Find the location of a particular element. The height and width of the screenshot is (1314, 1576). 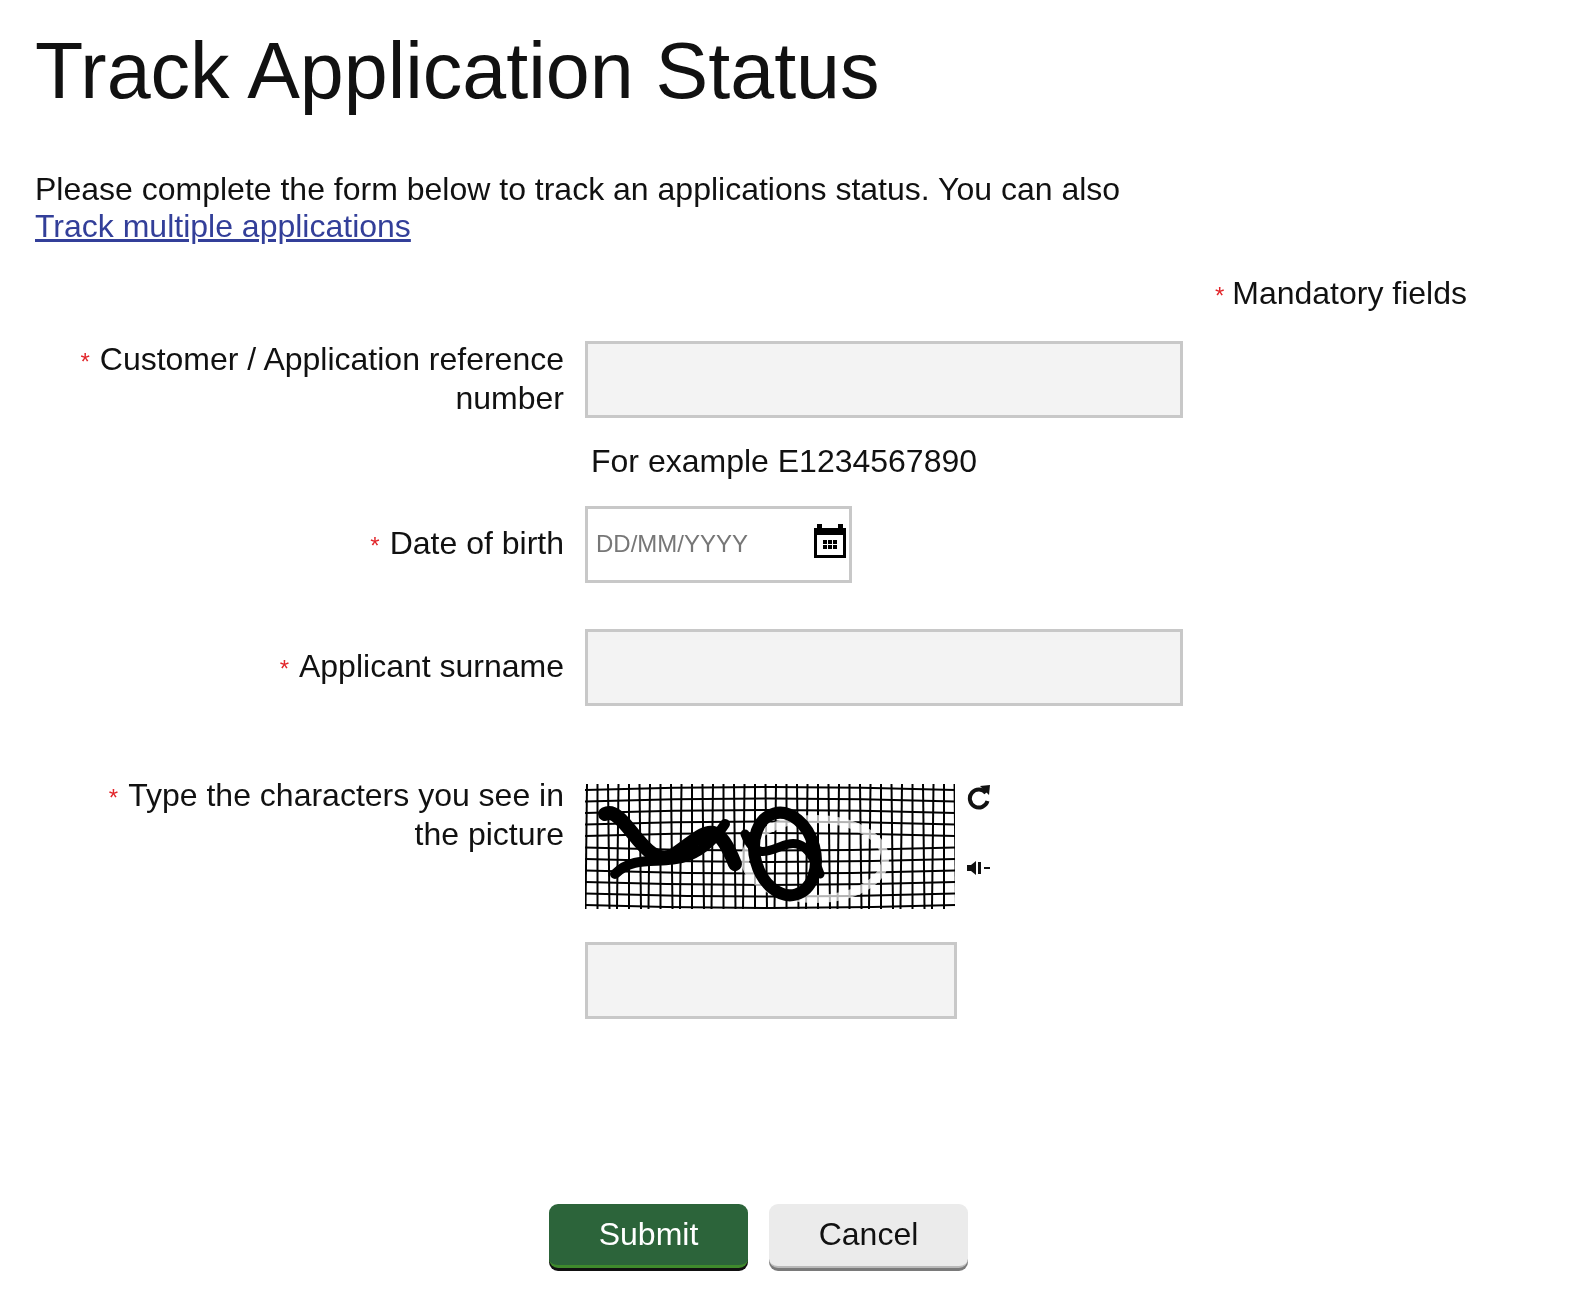

field-hint: For example E1234567890 is located at coordinates (784, 461).